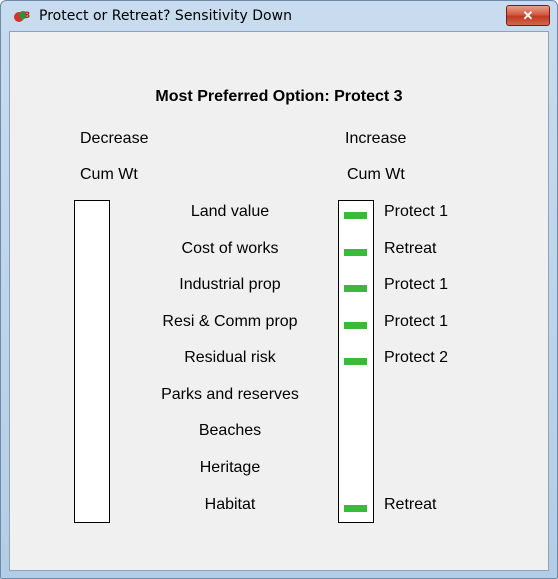 The image size is (558, 579). What do you see at coordinates (355, 252) in the screenshot?
I see `increase-marker-cost-of-works` at bounding box center [355, 252].